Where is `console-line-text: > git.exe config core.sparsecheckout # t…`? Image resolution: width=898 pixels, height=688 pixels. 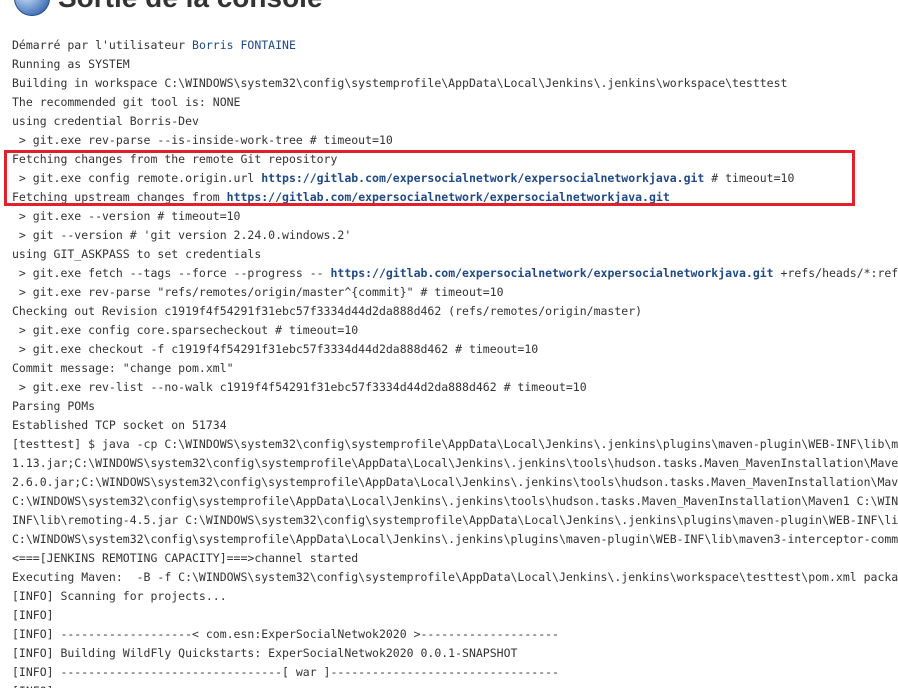
console-line-text: > git.exe config core.sparsecheckout # t… is located at coordinates (185, 330).